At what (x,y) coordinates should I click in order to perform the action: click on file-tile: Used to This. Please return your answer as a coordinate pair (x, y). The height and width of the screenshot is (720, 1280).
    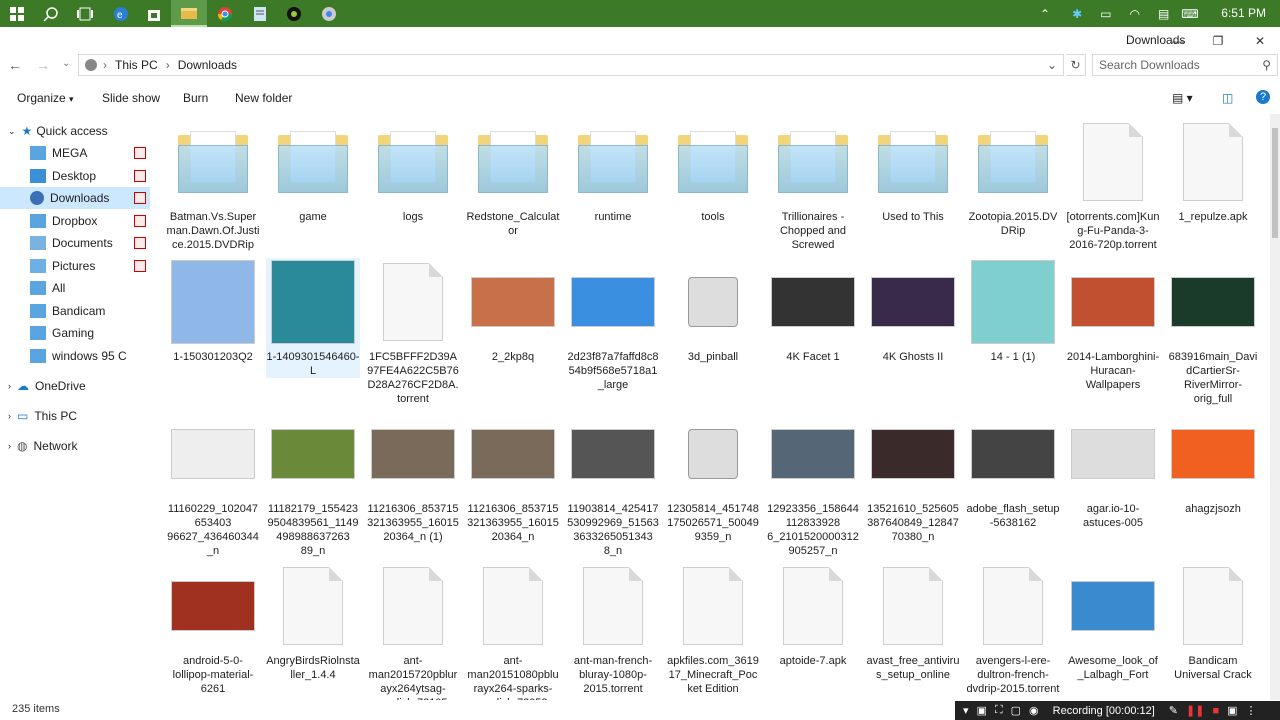
    Looking at the image, I should click on (913, 171).